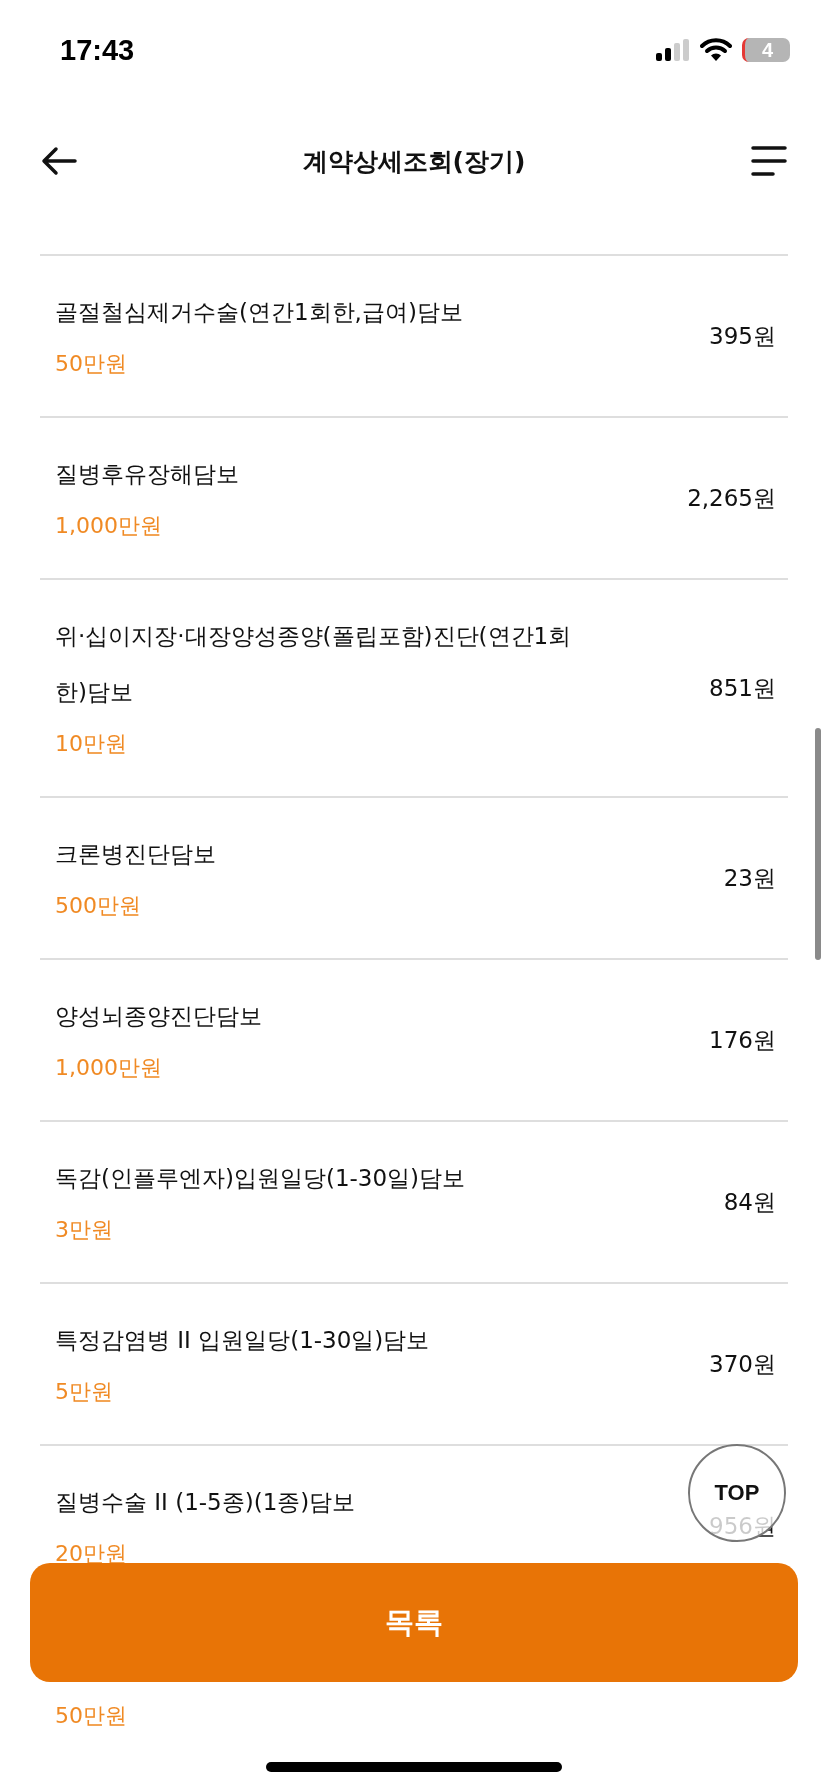 The width and height of the screenshot is (828, 1792). I want to click on coverage-amount: 500만원, so click(98, 906).